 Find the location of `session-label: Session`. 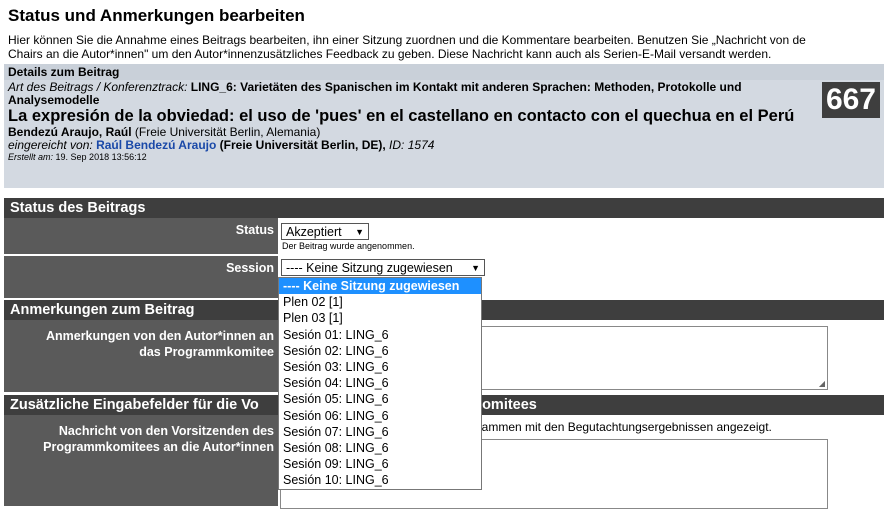

session-label: Session is located at coordinates (250, 268).